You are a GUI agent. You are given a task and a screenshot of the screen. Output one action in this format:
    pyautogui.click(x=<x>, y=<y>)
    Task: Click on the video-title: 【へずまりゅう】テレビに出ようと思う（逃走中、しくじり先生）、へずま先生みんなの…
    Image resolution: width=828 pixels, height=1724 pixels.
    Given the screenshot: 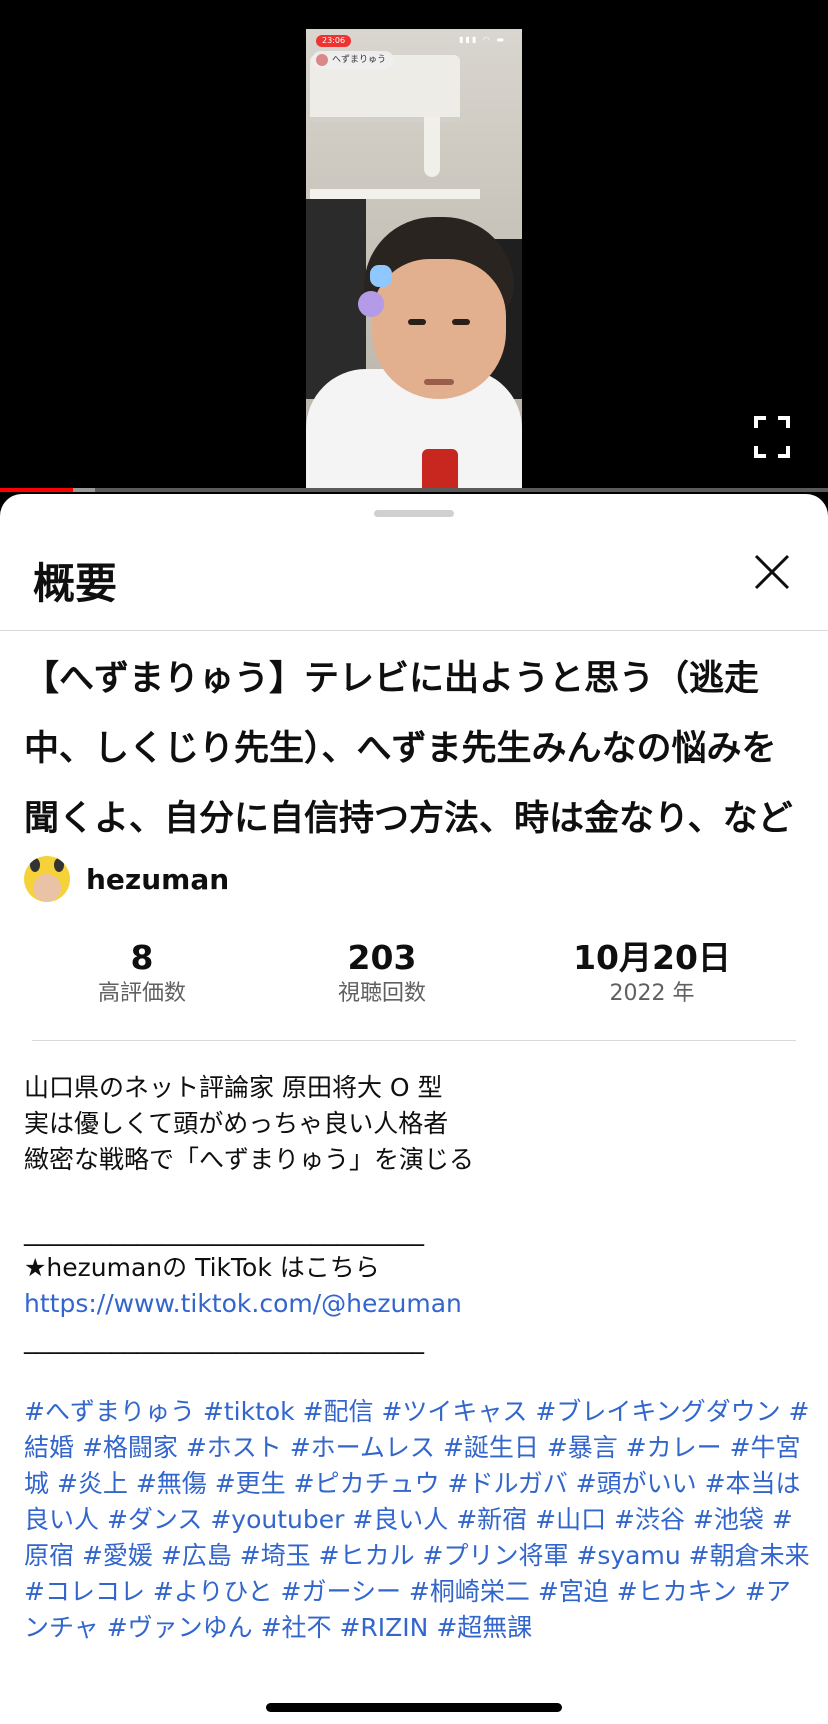 What is the action you would take?
    pyautogui.click(x=408, y=749)
    